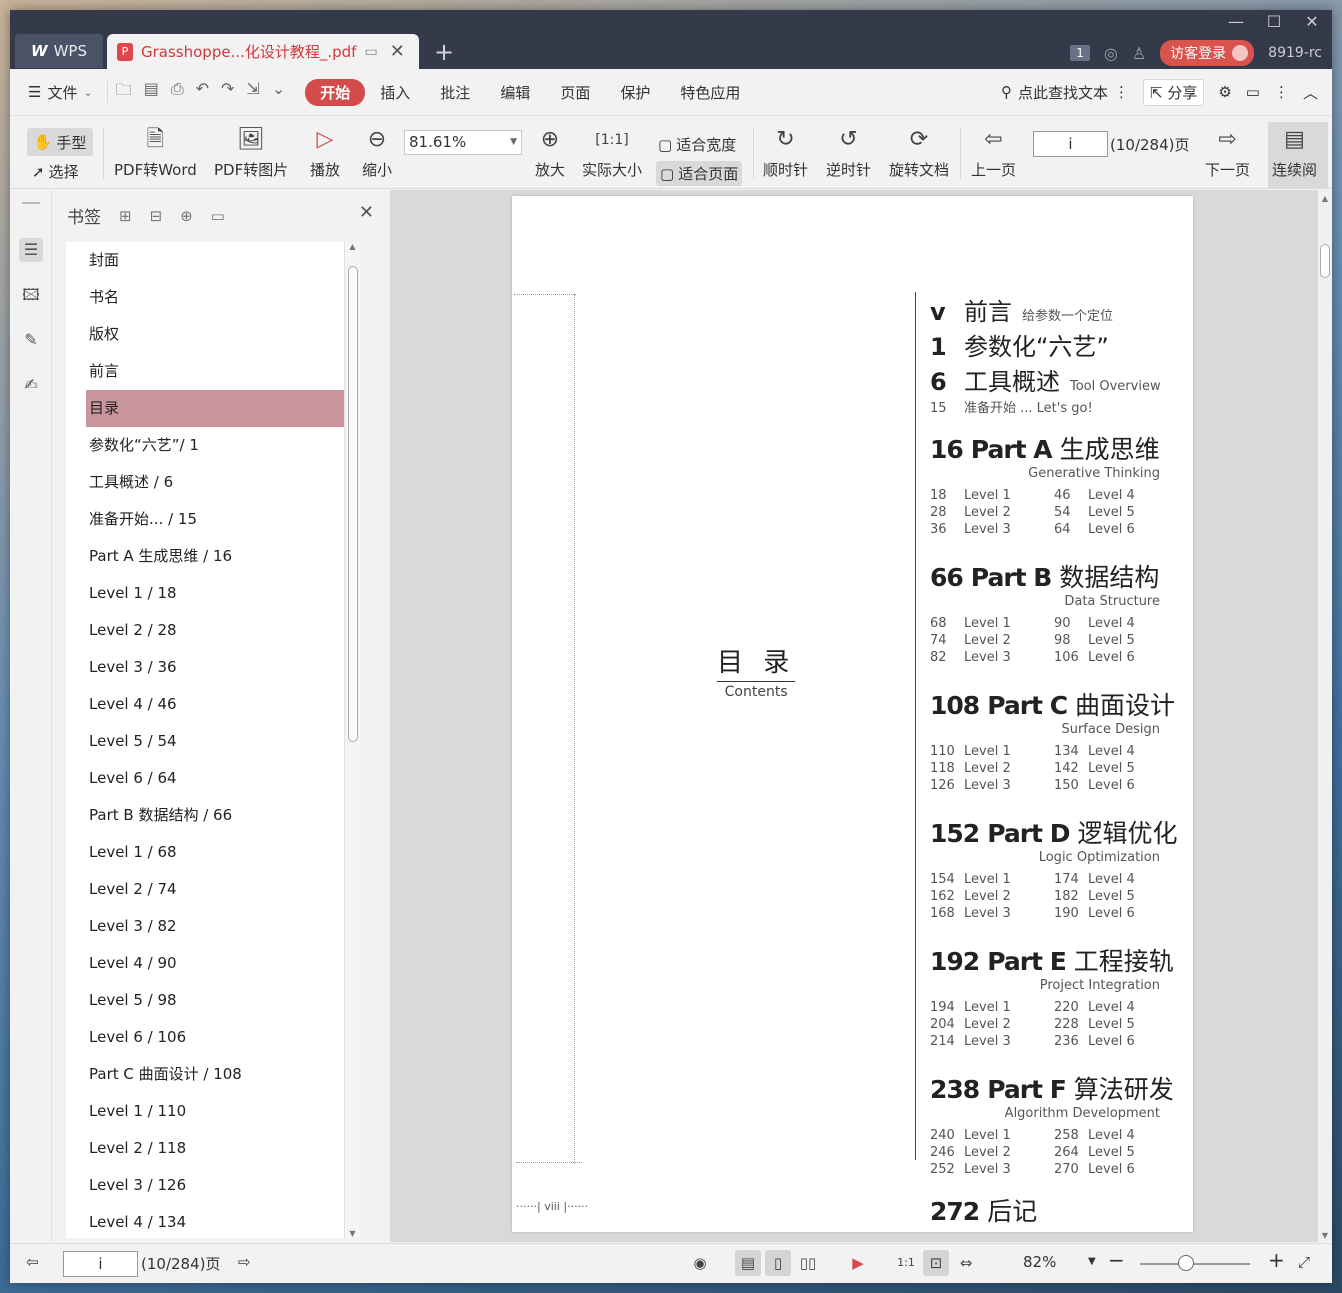 The width and height of the screenshot is (1342, 1293). Describe the element at coordinates (263, 51) in the screenshot. I see `tab-document: P Grasshoppe...化设计教程_.pdf ▭ ✕` at that location.